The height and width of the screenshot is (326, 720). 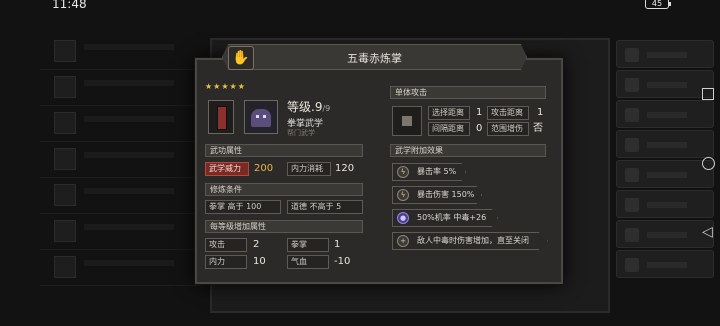 I want to click on effect-text: 敌人中毒时伤害增加，直至关闭, so click(x=473, y=240).